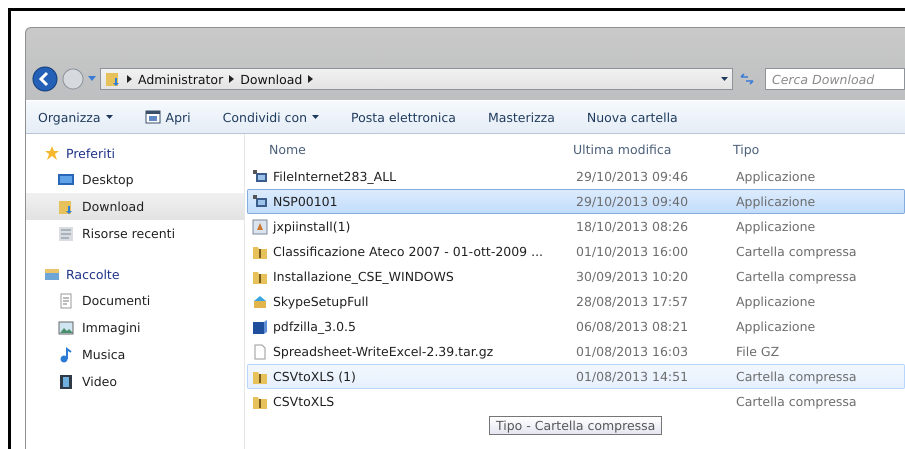 The image size is (905, 449). Describe the element at coordinates (260, 326) in the screenshot. I see `box-icon` at that location.